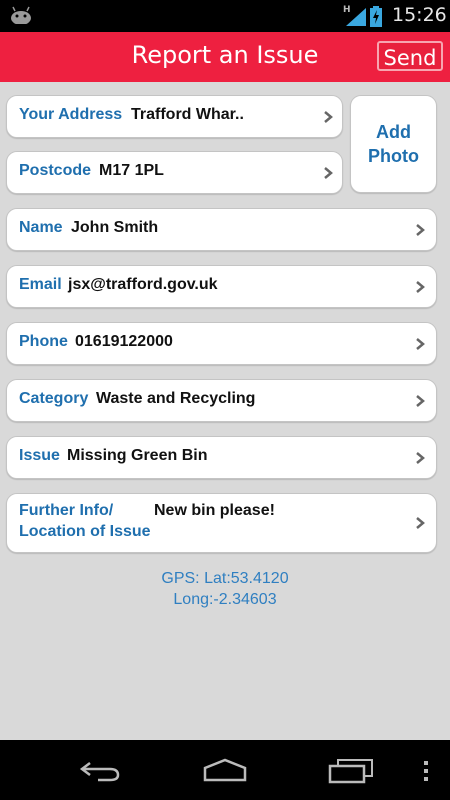 This screenshot has height=800, width=450. I want to click on email-value: jsx@trafford.gov.uk, so click(143, 284).